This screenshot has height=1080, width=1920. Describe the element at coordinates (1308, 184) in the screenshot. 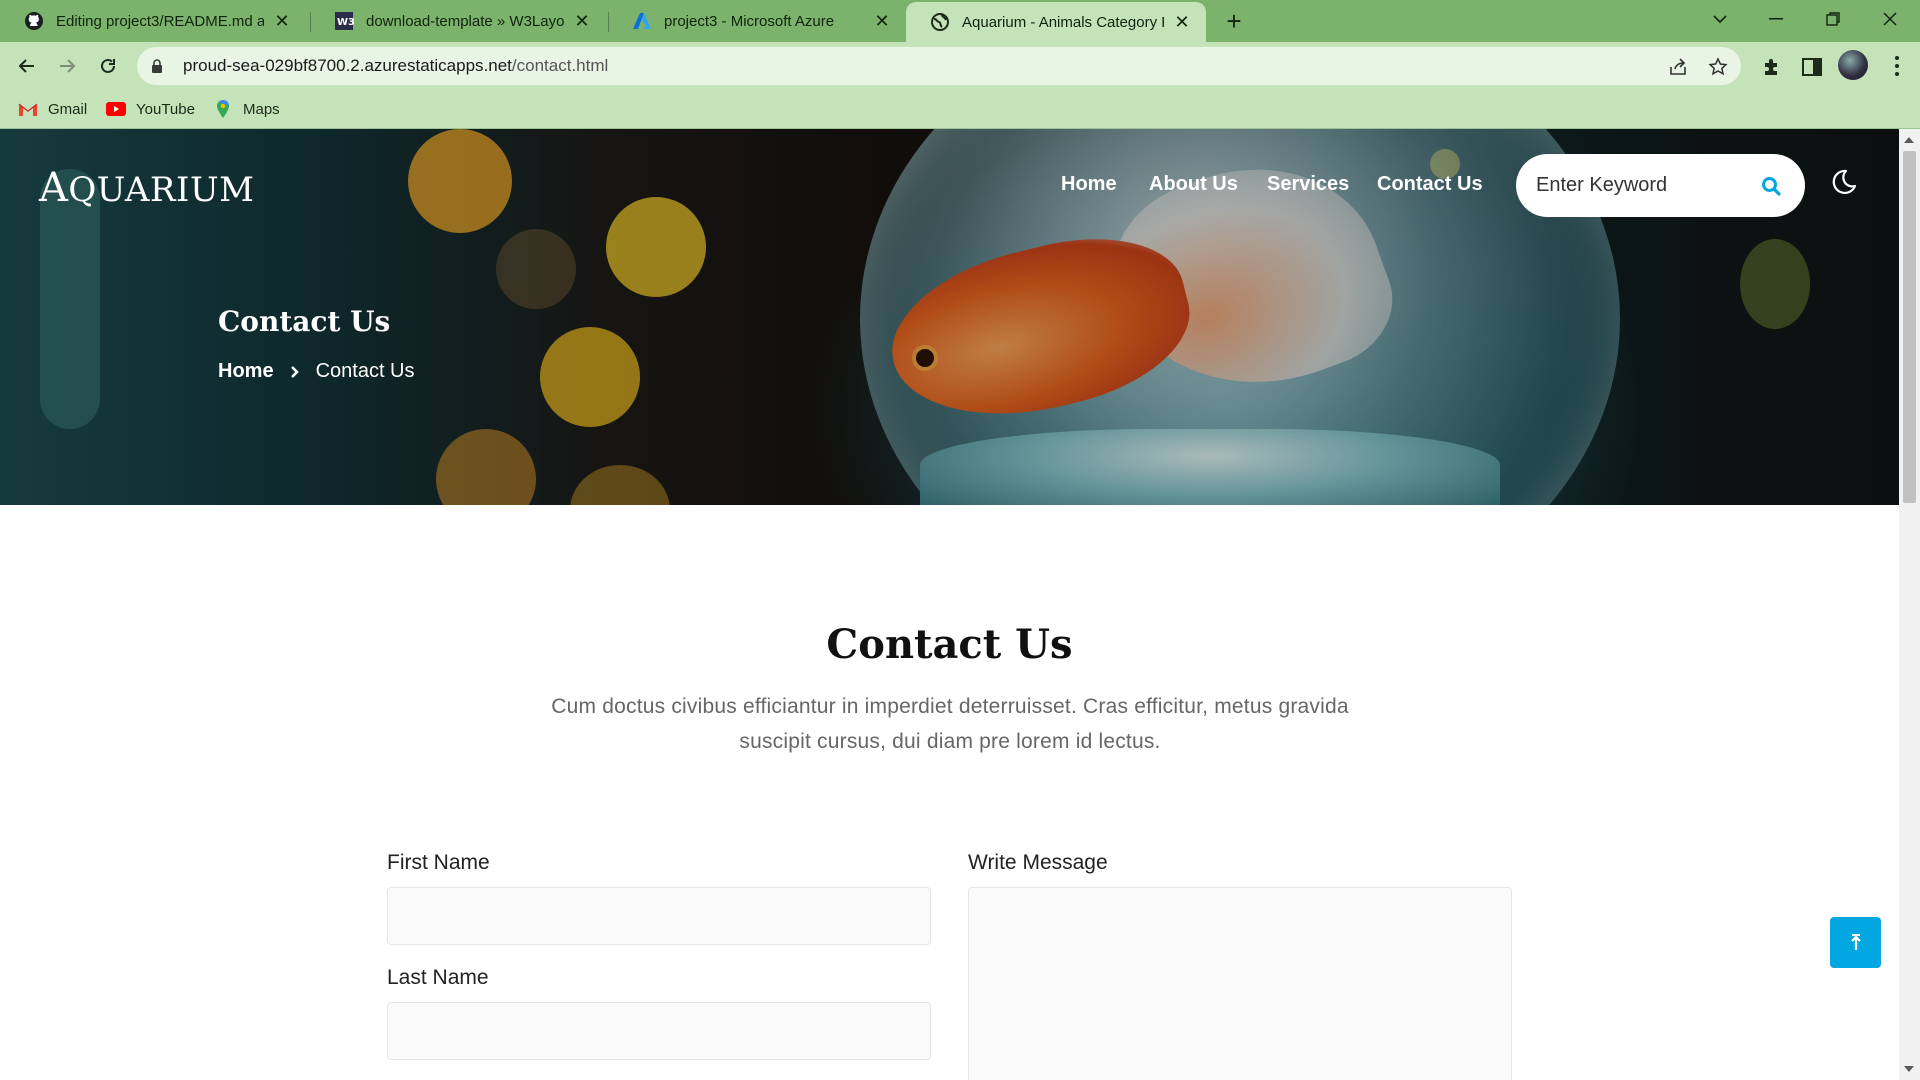

I see `nav-services: Services` at that location.